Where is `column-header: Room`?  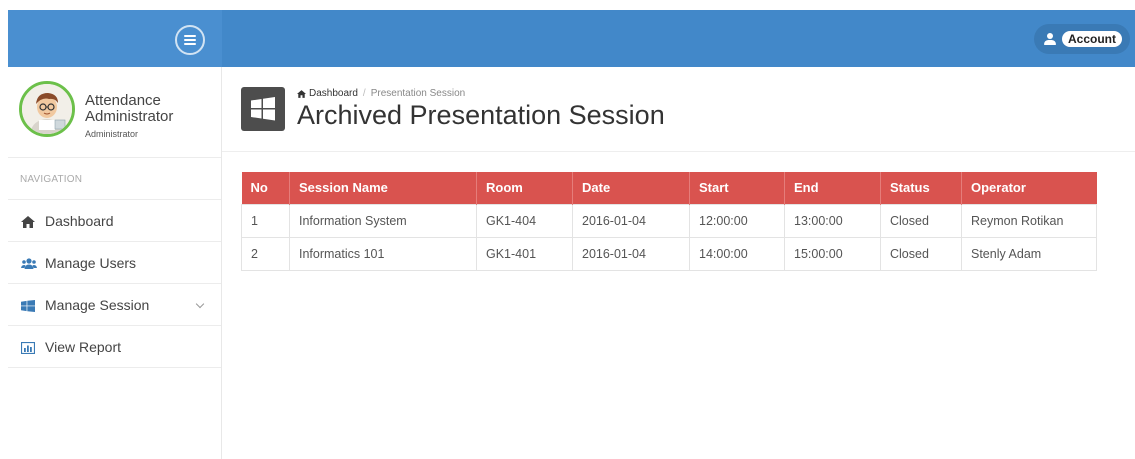 column-header: Room is located at coordinates (524, 188).